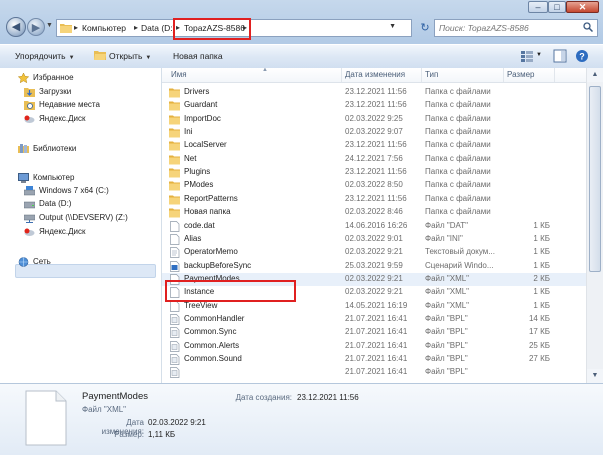 This screenshot has height=455, width=603. I want to click on sort-arrow-icon: ▲, so click(265, 70).